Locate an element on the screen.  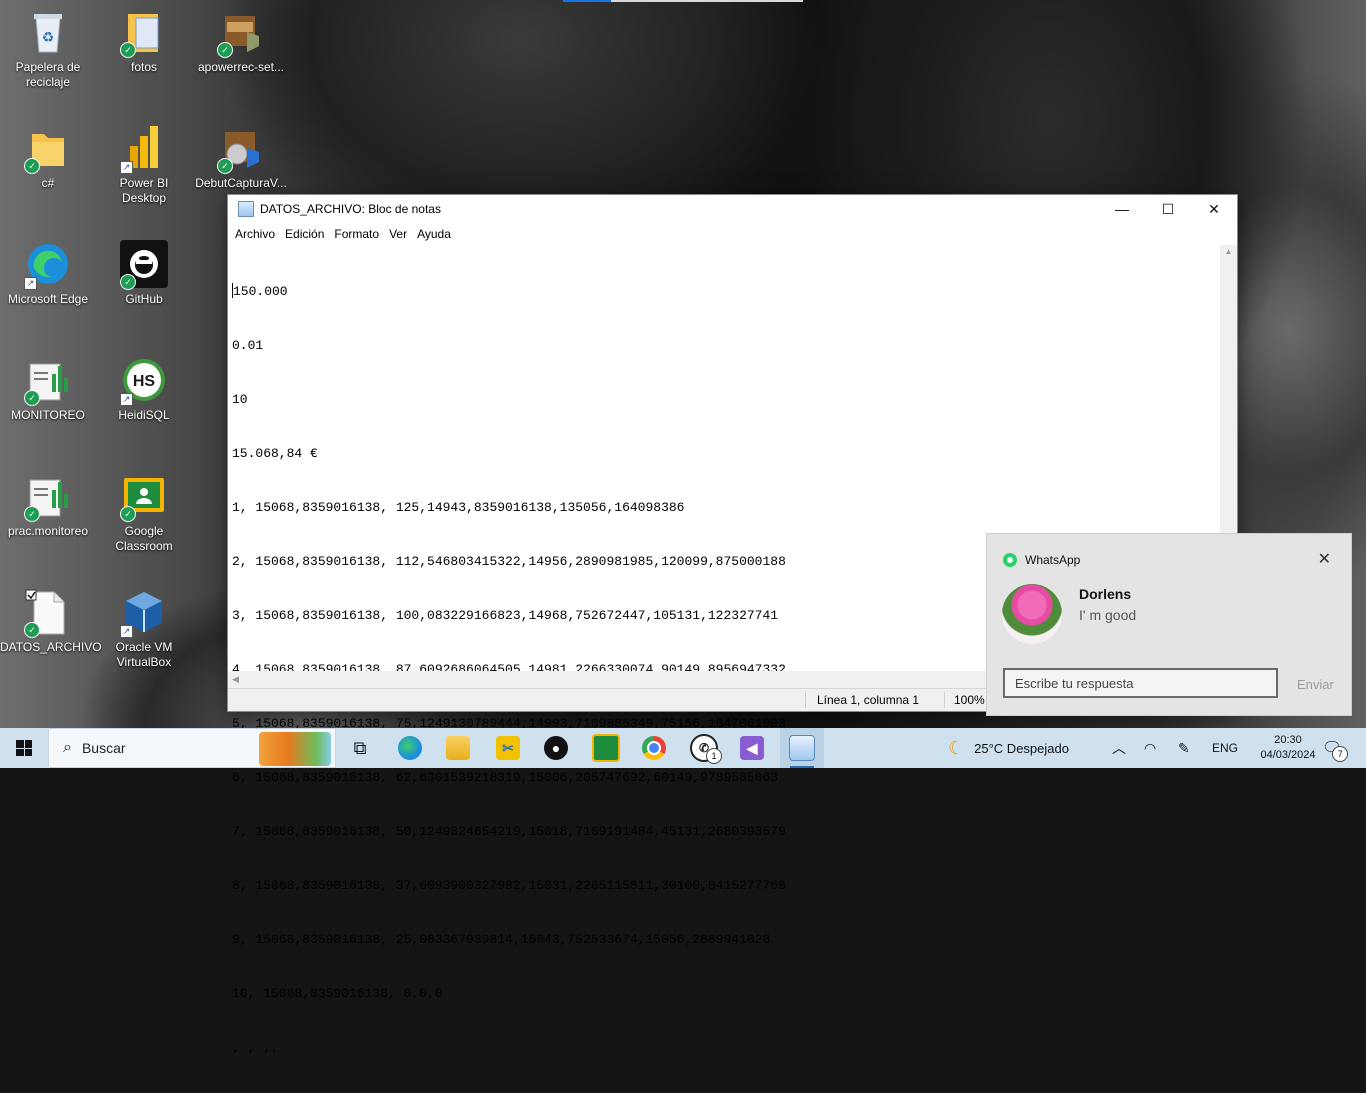
visual-studio-icon: ◀ is located at coordinates (752, 748).